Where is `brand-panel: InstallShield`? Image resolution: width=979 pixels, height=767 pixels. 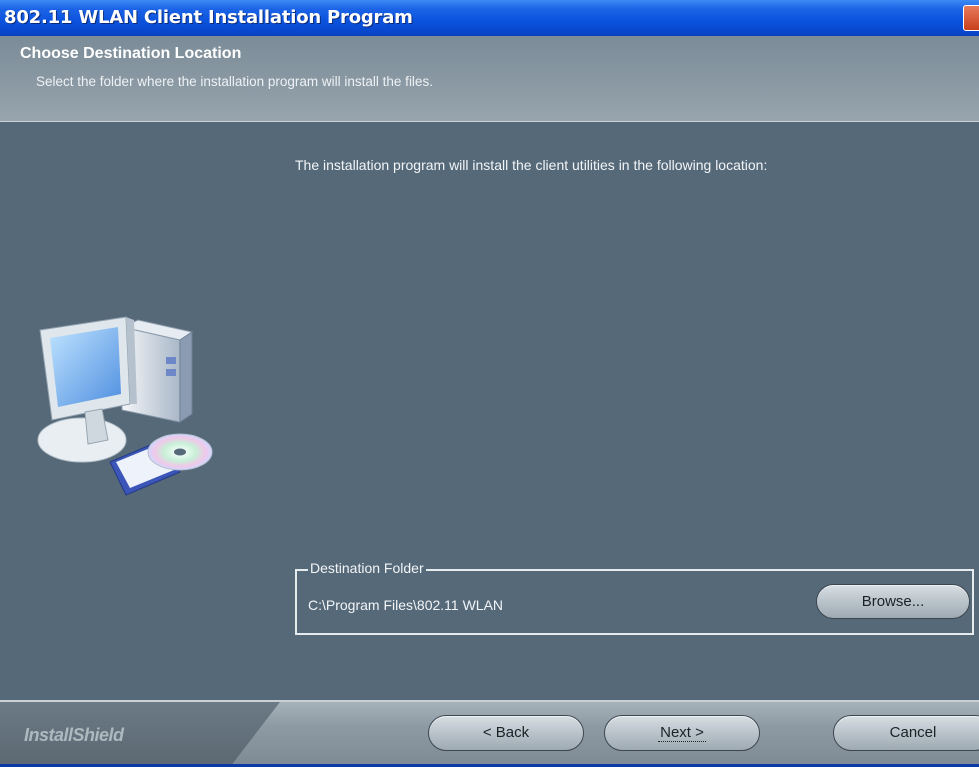
brand-panel: InstallShield is located at coordinates (140, 734).